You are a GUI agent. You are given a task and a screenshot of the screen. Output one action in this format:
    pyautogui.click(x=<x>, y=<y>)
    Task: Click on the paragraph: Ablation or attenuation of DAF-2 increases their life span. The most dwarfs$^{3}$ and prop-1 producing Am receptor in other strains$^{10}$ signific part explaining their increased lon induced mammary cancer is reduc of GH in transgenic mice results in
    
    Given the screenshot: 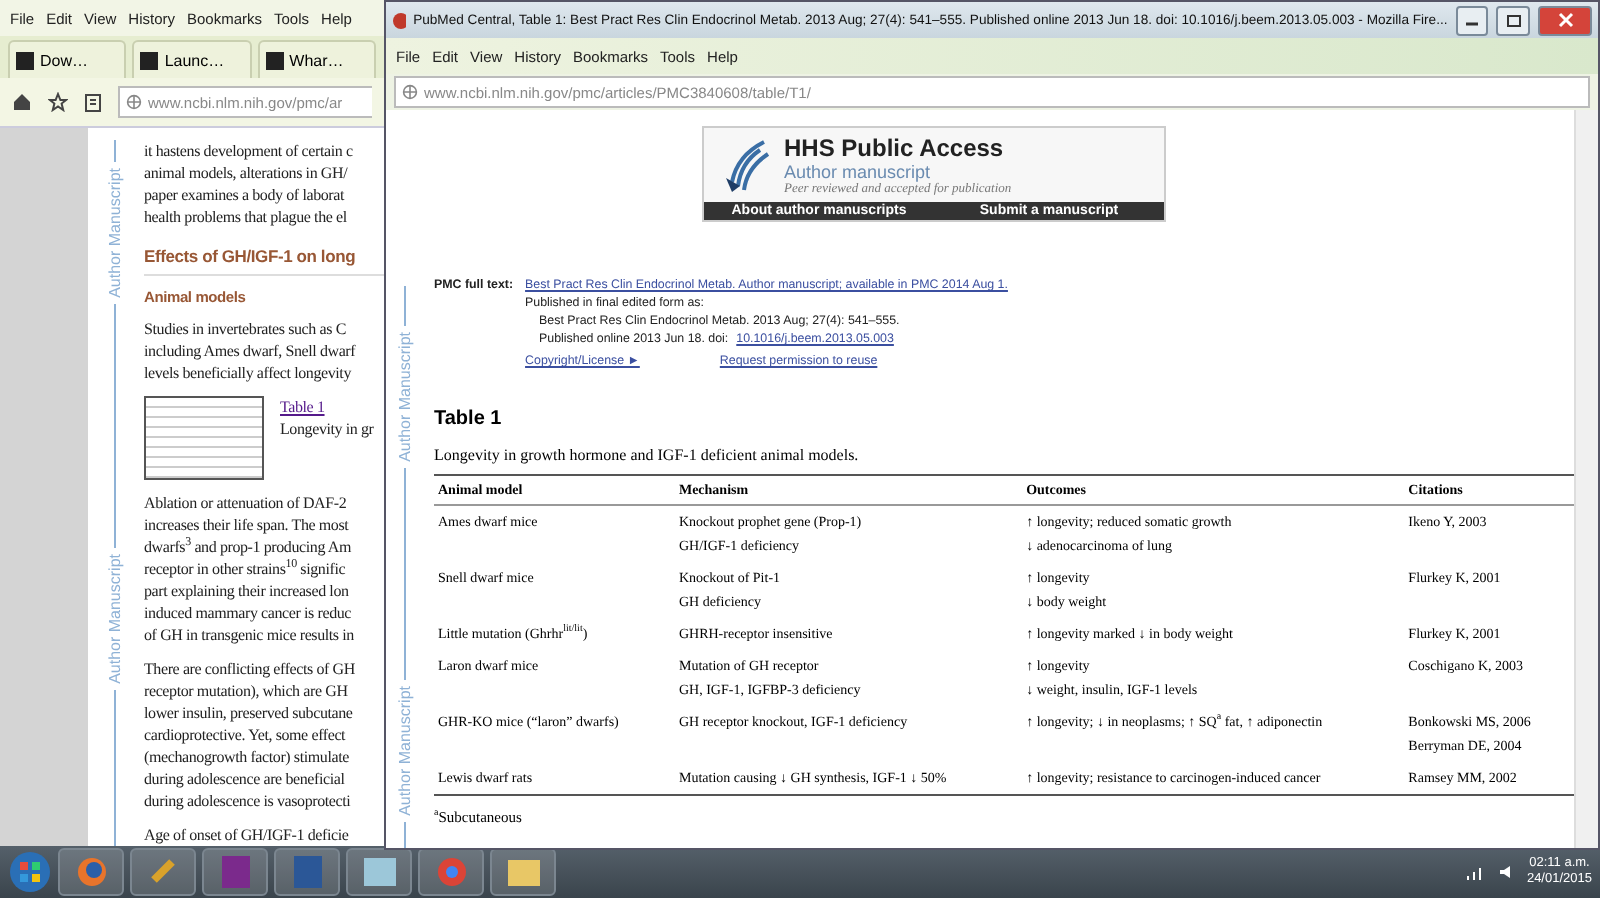 What is the action you would take?
    pyautogui.click(x=250, y=569)
    